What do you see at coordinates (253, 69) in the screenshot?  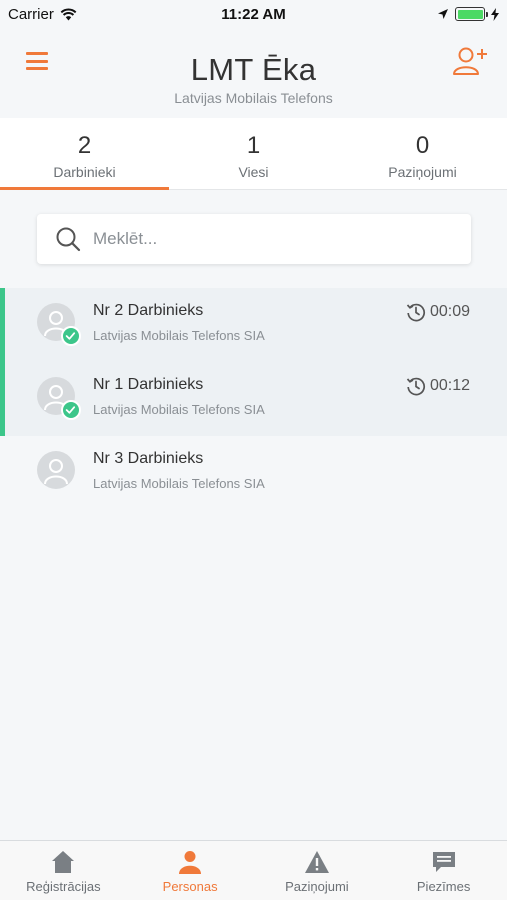 I see `page-title: LMT Ēka` at bounding box center [253, 69].